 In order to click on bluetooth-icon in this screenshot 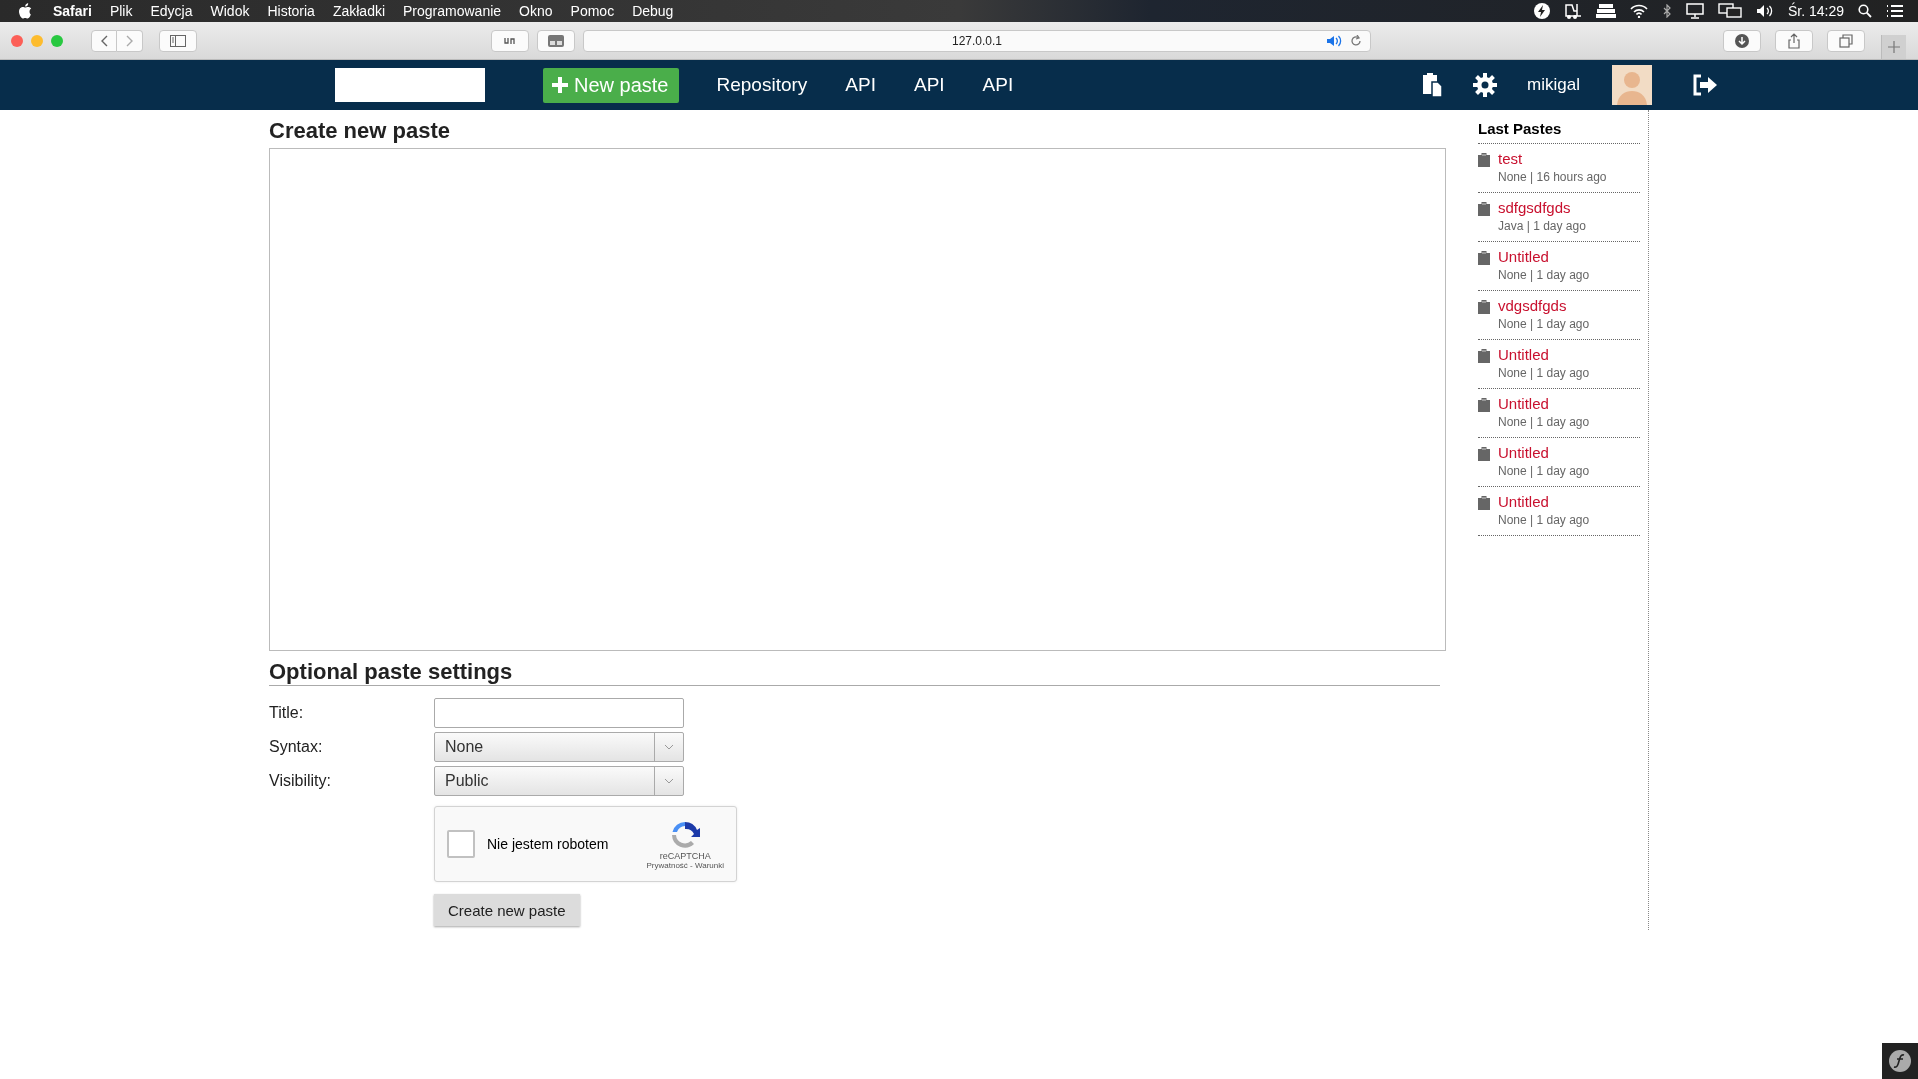, I will do `click(1666, 11)`.